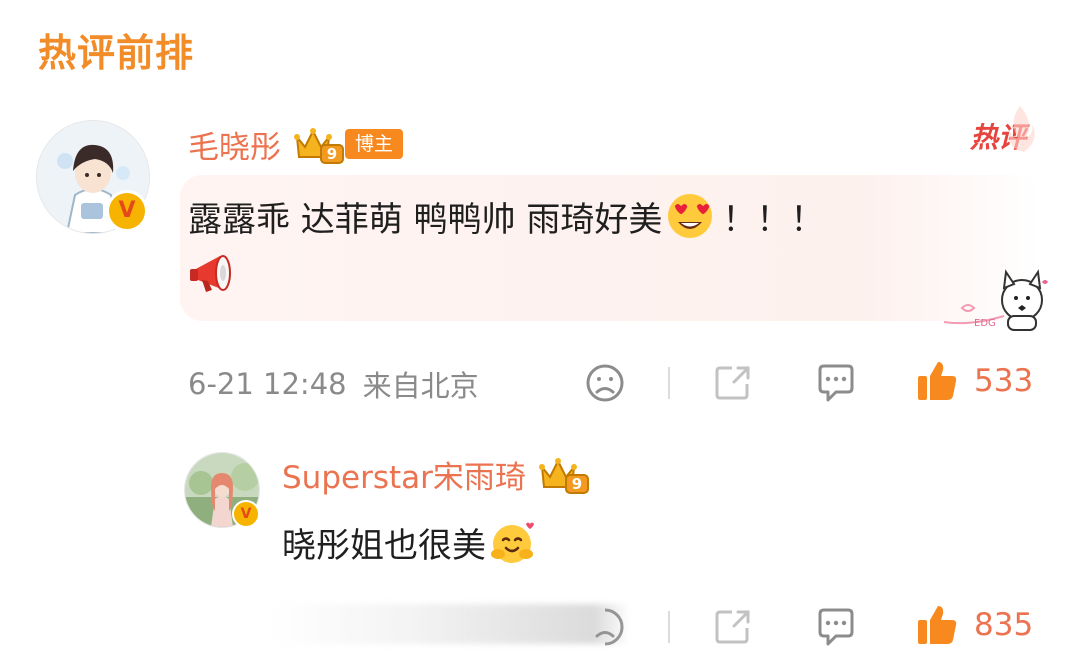  Describe the element at coordinates (690, 216) in the screenshot. I see `heart-eyes-emoji-icon` at that location.